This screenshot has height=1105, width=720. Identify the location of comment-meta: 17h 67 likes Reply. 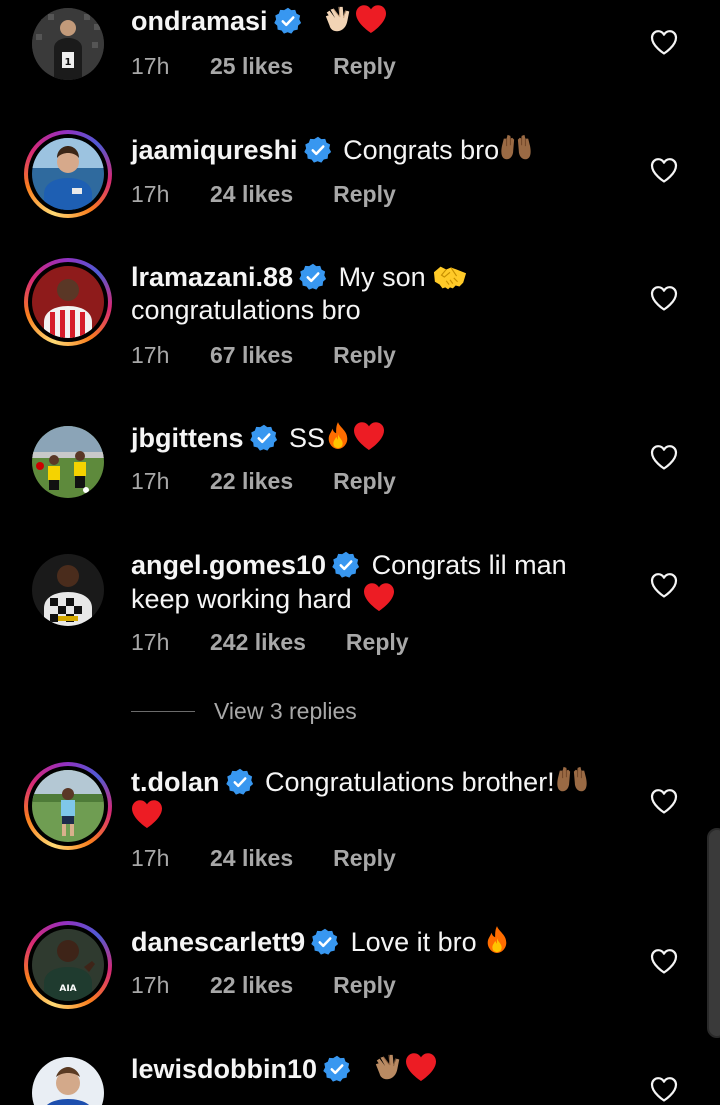
(263, 355).